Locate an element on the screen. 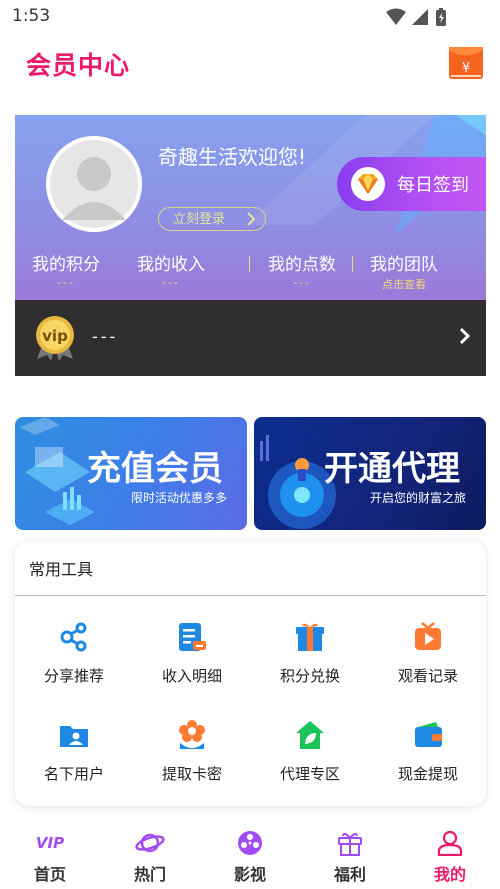 This screenshot has width=500, height=889. tab-welfare: 福利 is located at coordinates (350, 857).